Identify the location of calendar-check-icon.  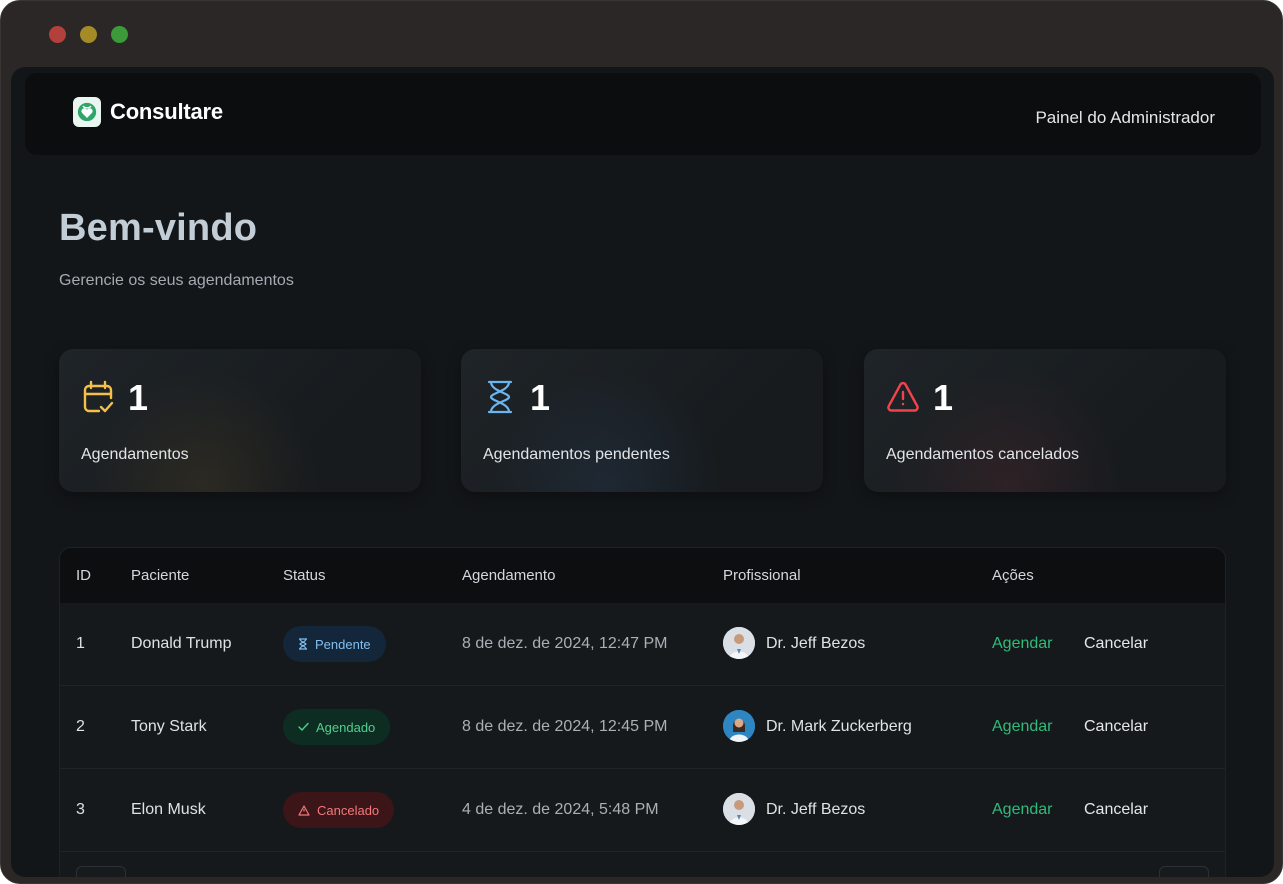
(98, 396).